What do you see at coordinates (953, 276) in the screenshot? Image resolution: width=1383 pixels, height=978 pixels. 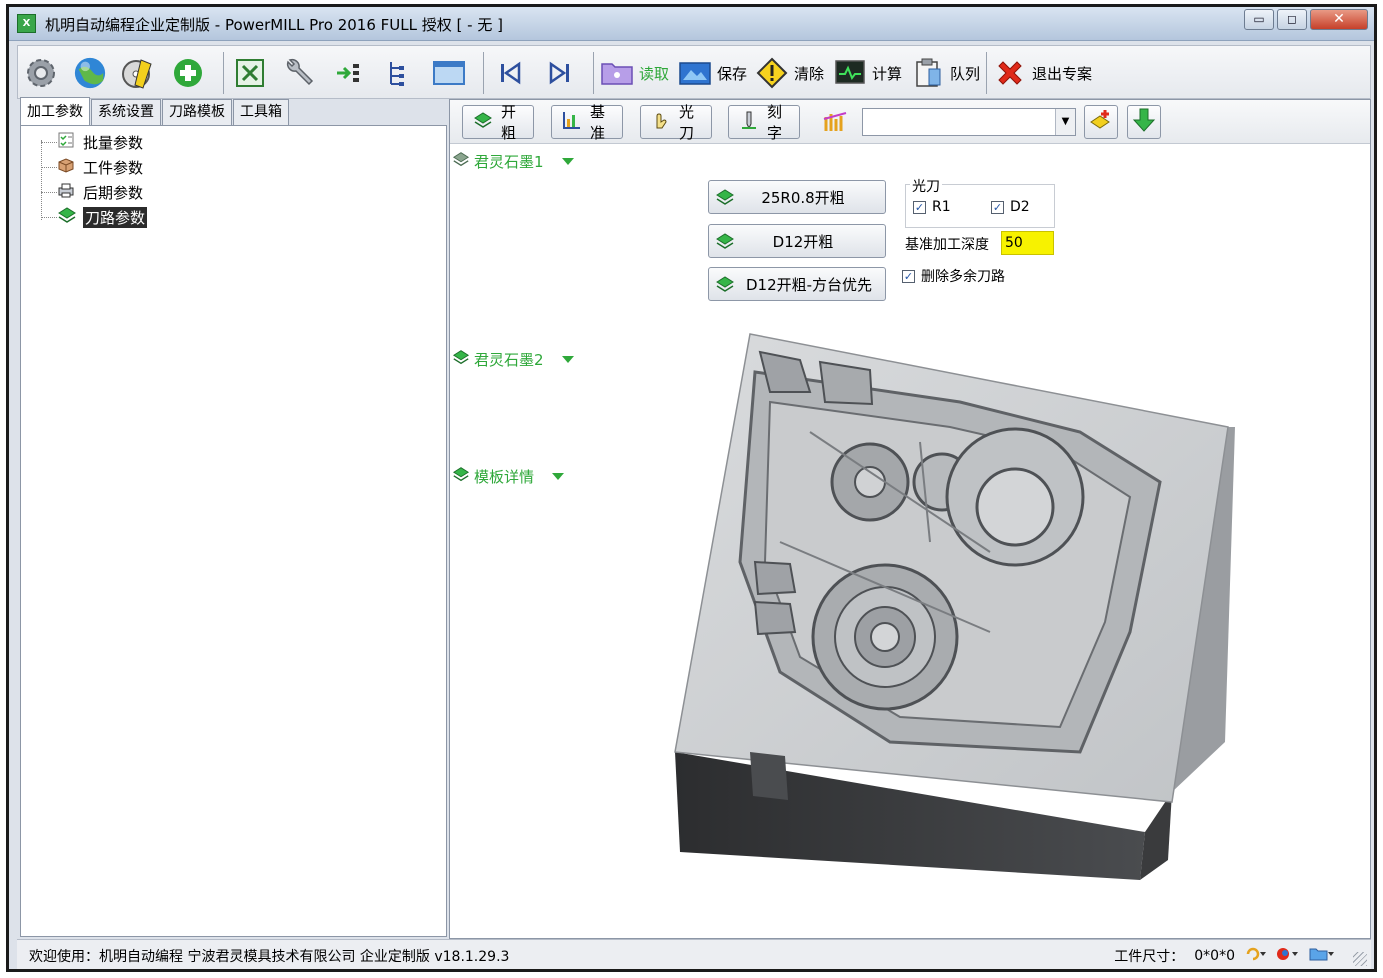 I see `delete-extra-checkbox: ✓ 删除多余刀路` at bounding box center [953, 276].